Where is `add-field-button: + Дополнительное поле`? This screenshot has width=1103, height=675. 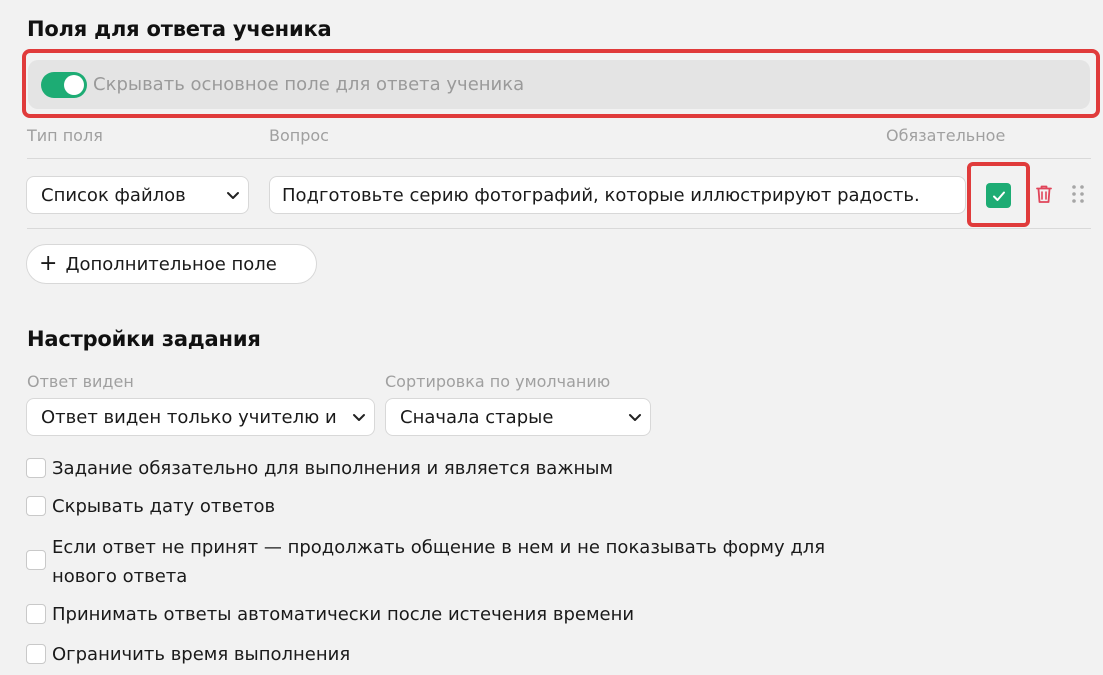 add-field-button: + Дополнительное поле is located at coordinates (171, 264).